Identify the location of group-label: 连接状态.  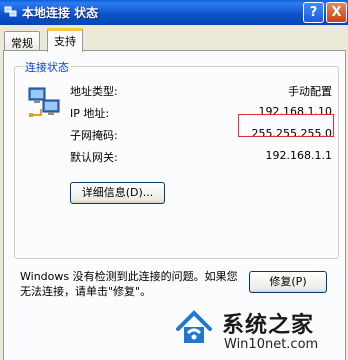
(47, 67).